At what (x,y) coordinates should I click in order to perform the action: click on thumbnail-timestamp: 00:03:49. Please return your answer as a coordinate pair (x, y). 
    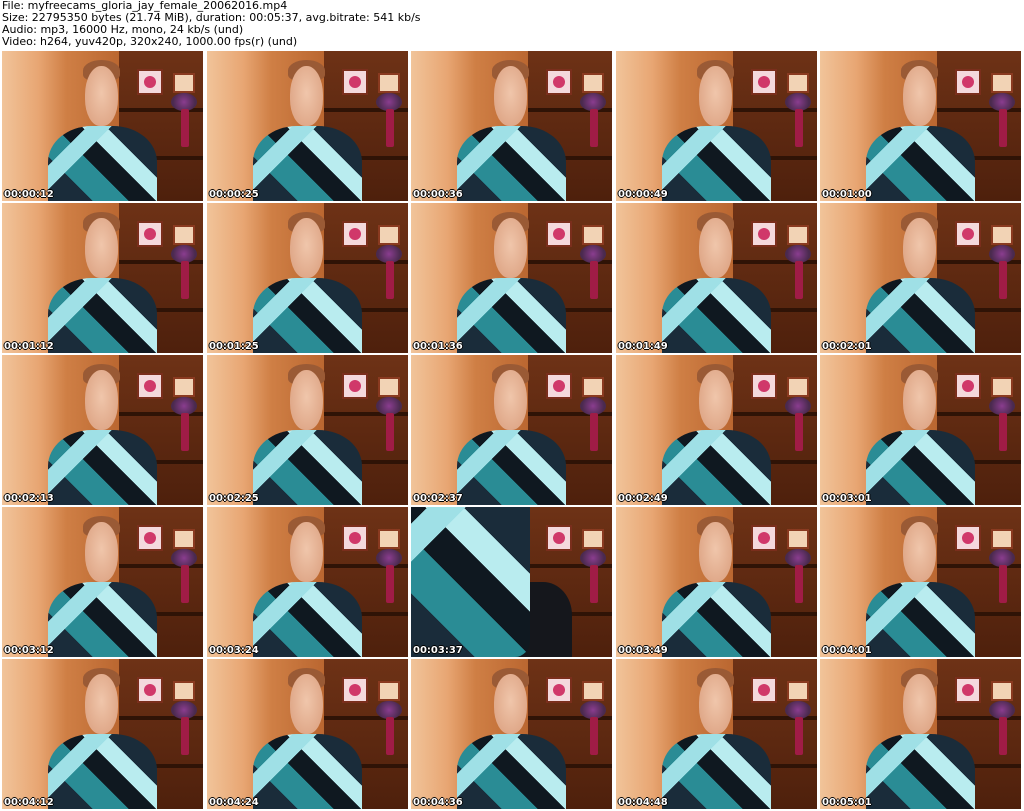
    Looking at the image, I should click on (643, 650).